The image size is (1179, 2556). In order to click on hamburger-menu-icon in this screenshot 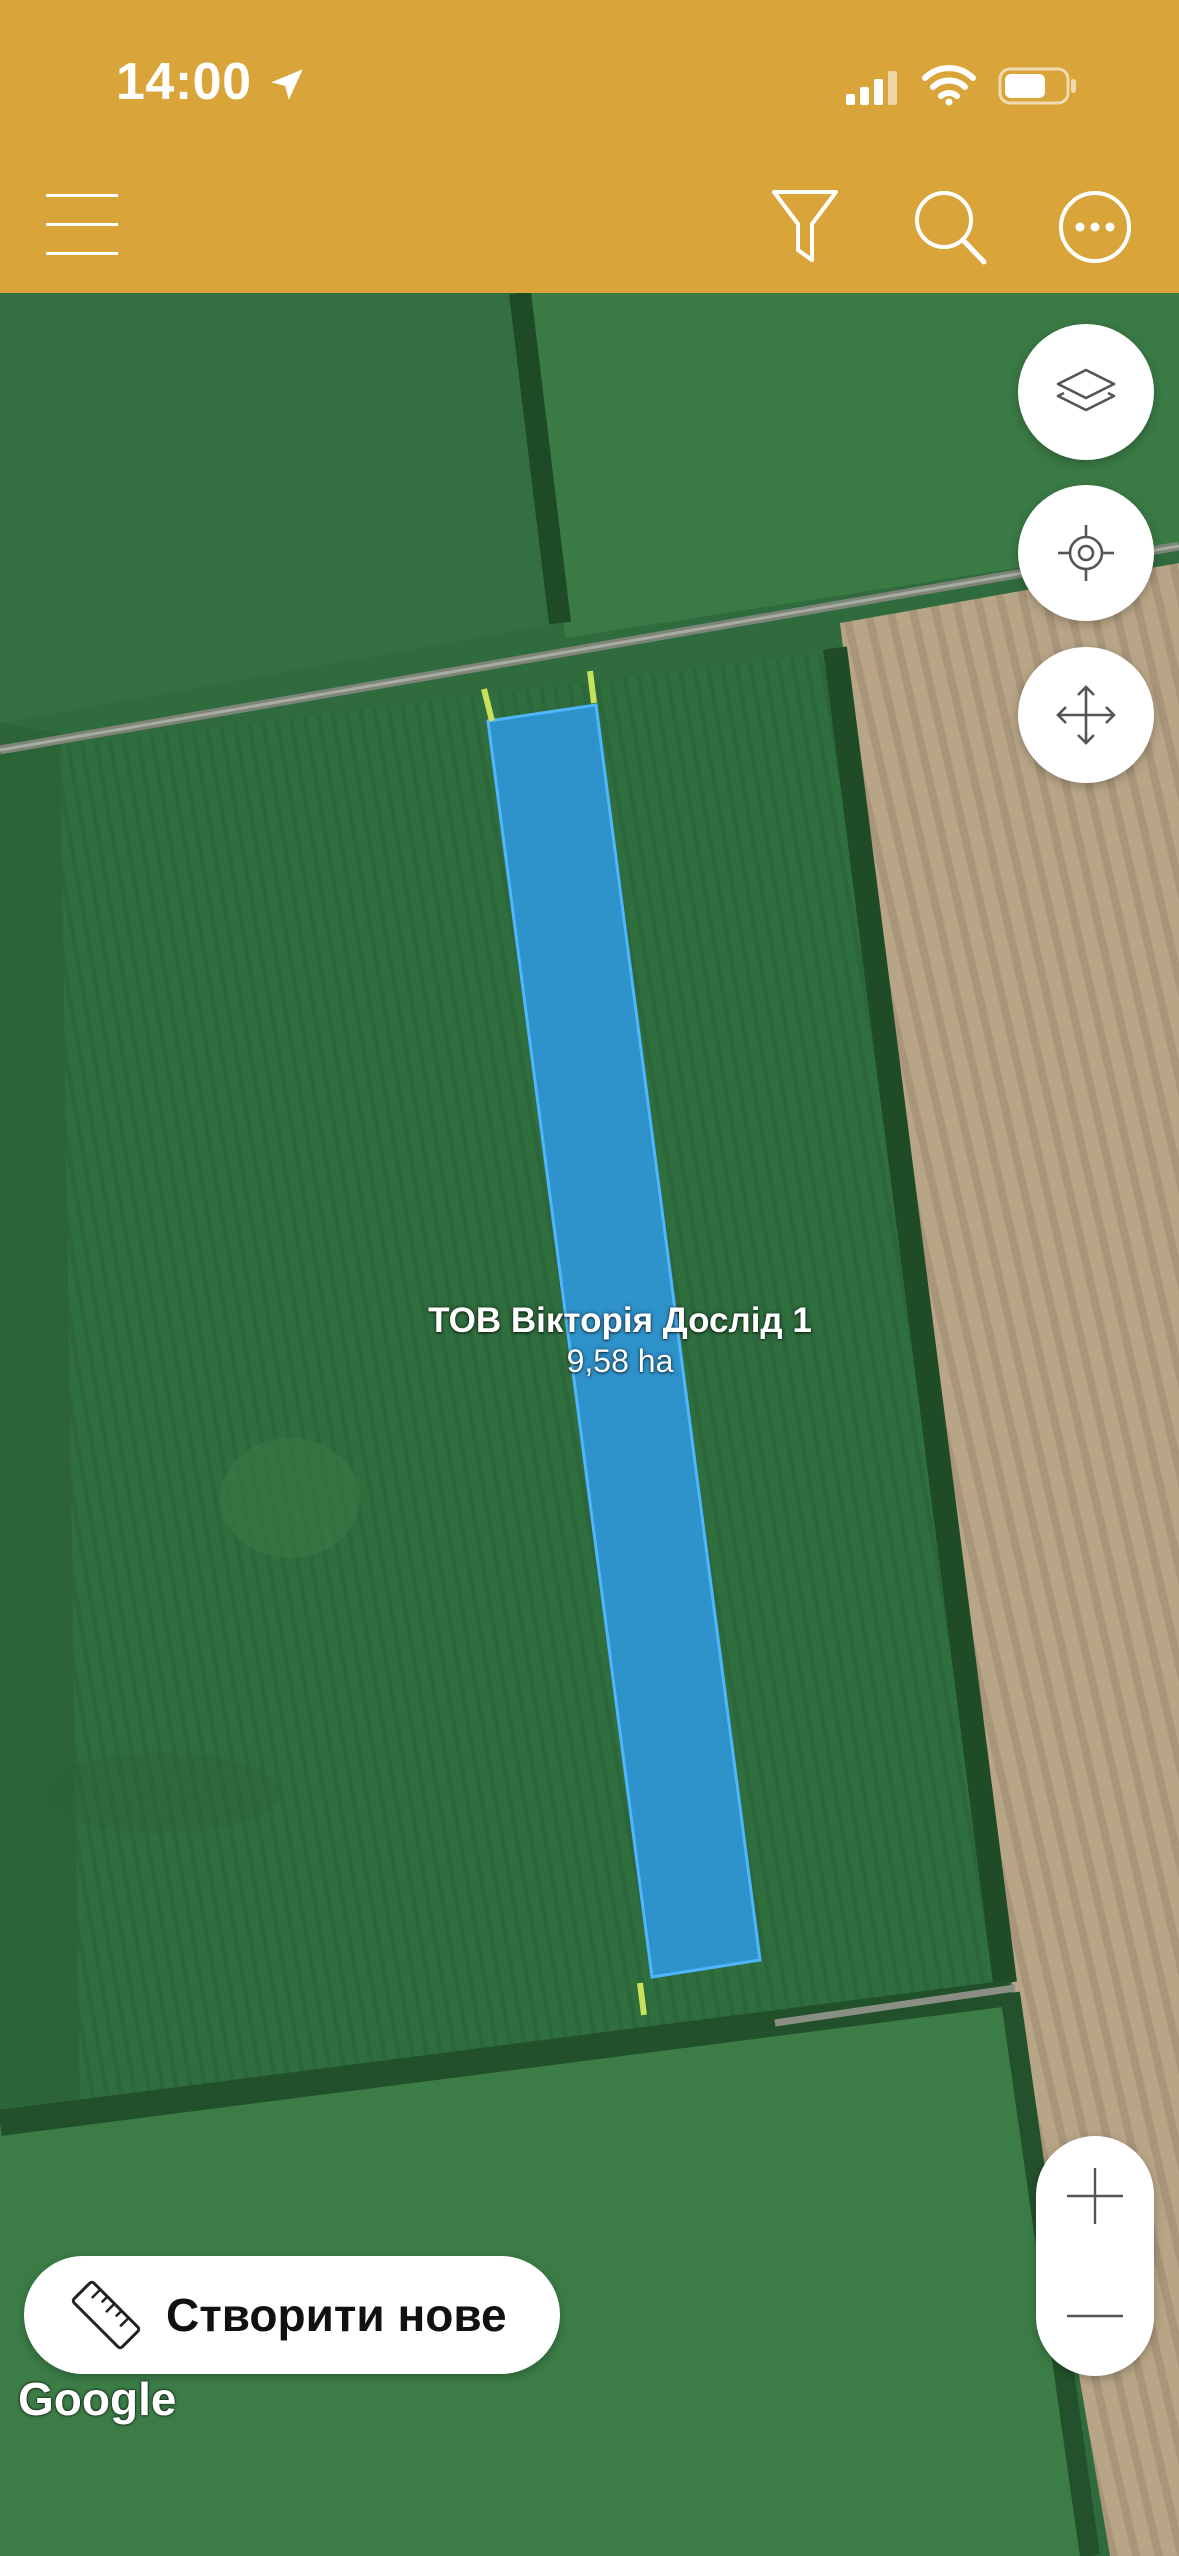, I will do `click(82, 224)`.